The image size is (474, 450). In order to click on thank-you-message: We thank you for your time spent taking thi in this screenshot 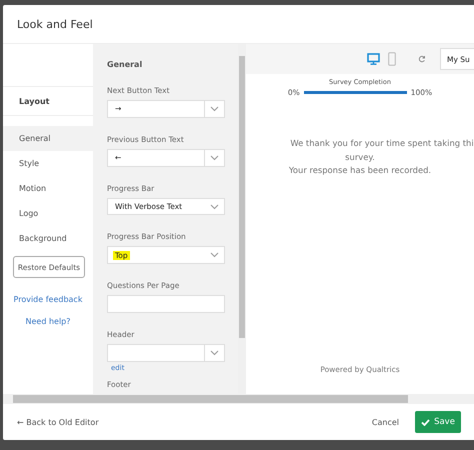, I will do `click(382, 143)`.